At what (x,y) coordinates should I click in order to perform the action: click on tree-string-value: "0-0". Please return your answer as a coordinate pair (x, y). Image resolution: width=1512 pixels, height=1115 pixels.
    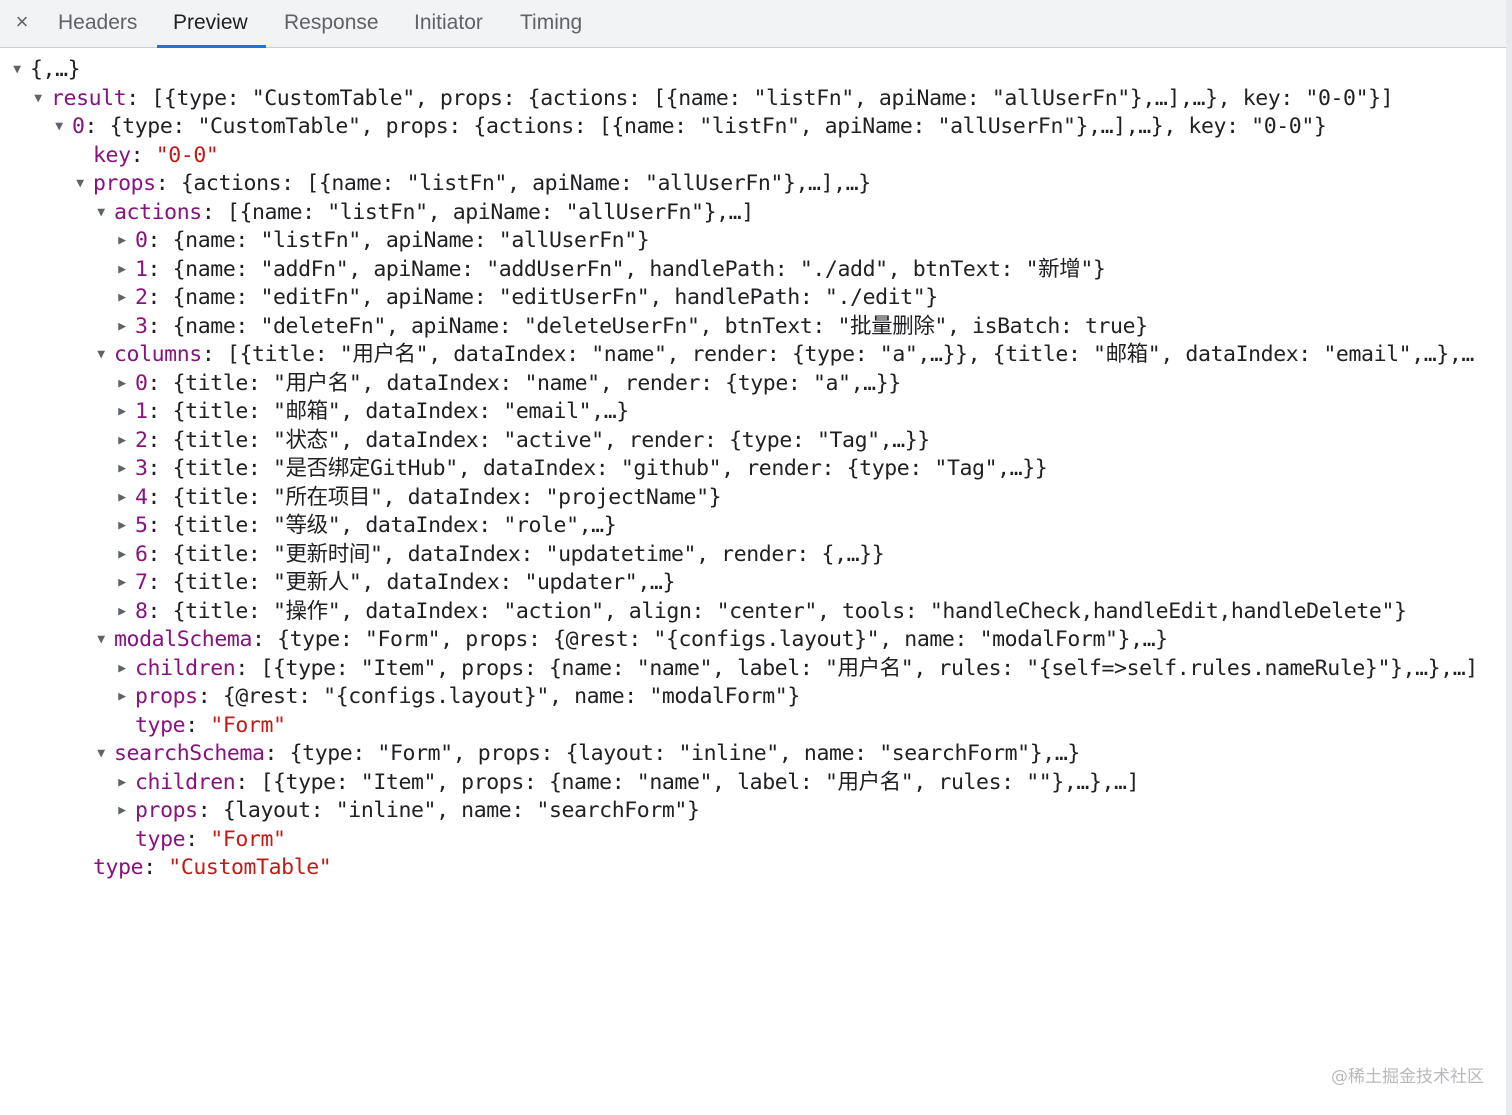
    Looking at the image, I should click on (187, 155).